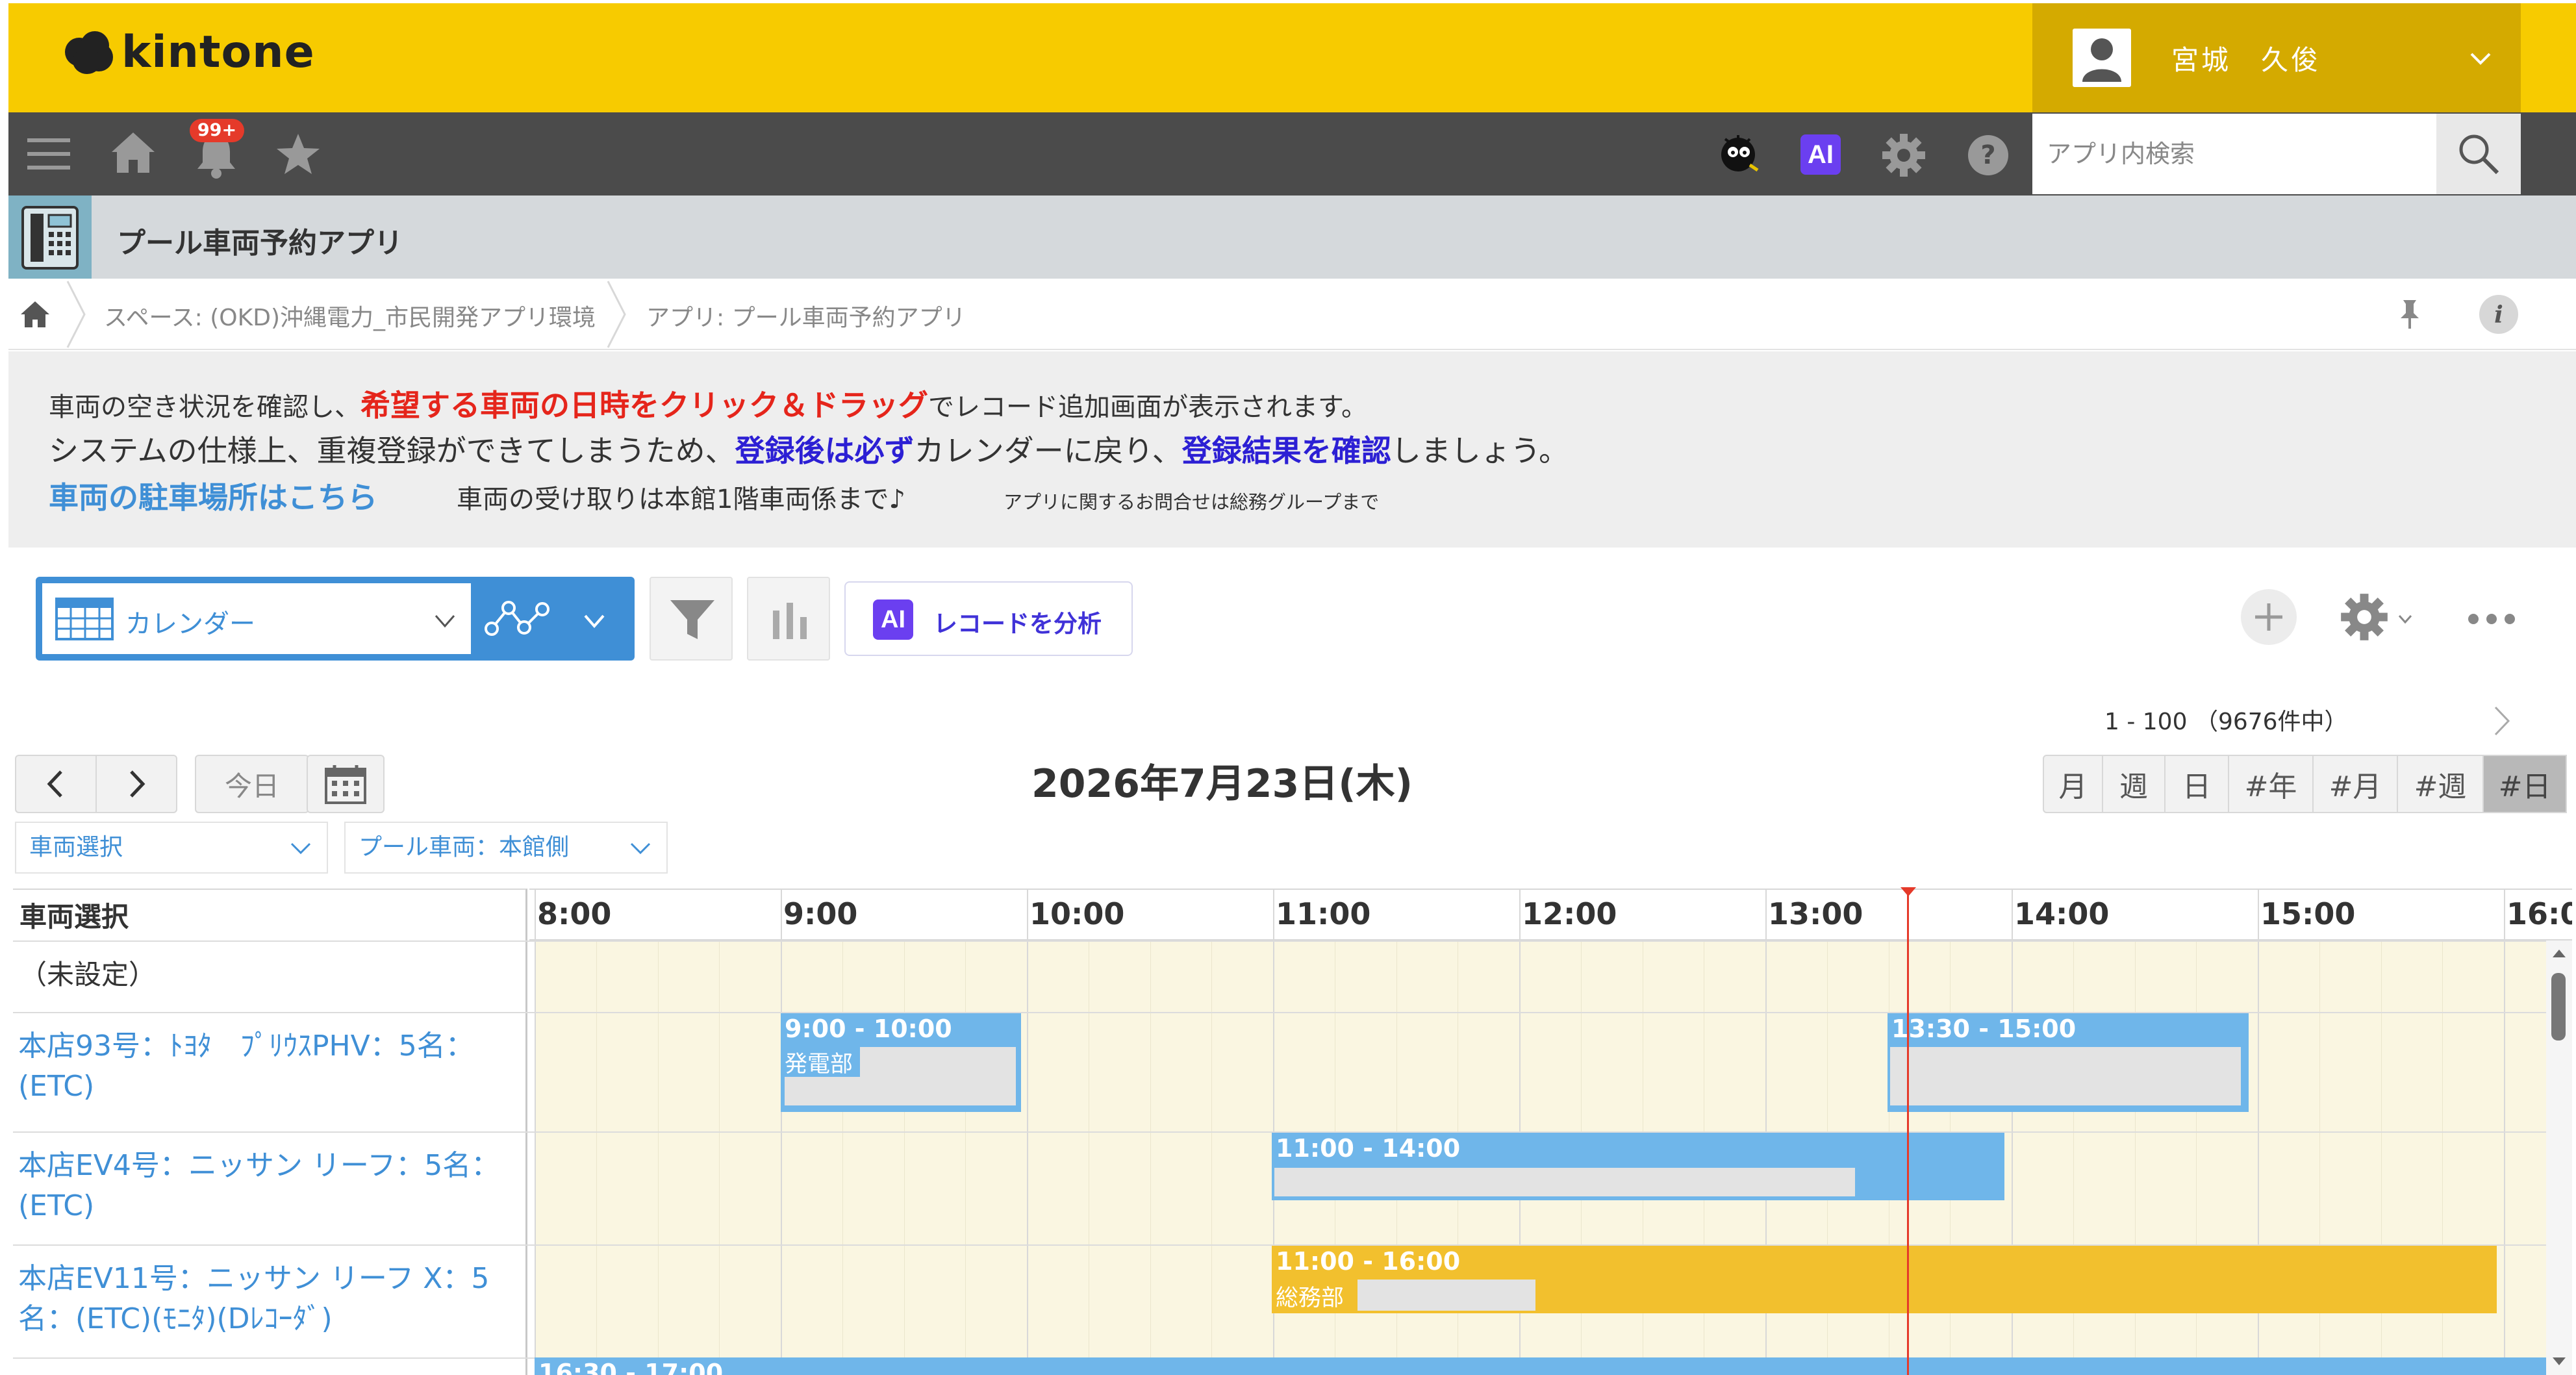 Image resolution: width=2576 pixels, height=1375 pixels. Describe the element at coordinates (1638, 1167) in the screenshot. I see `event-block: 11:00 - 14:00` at that location.